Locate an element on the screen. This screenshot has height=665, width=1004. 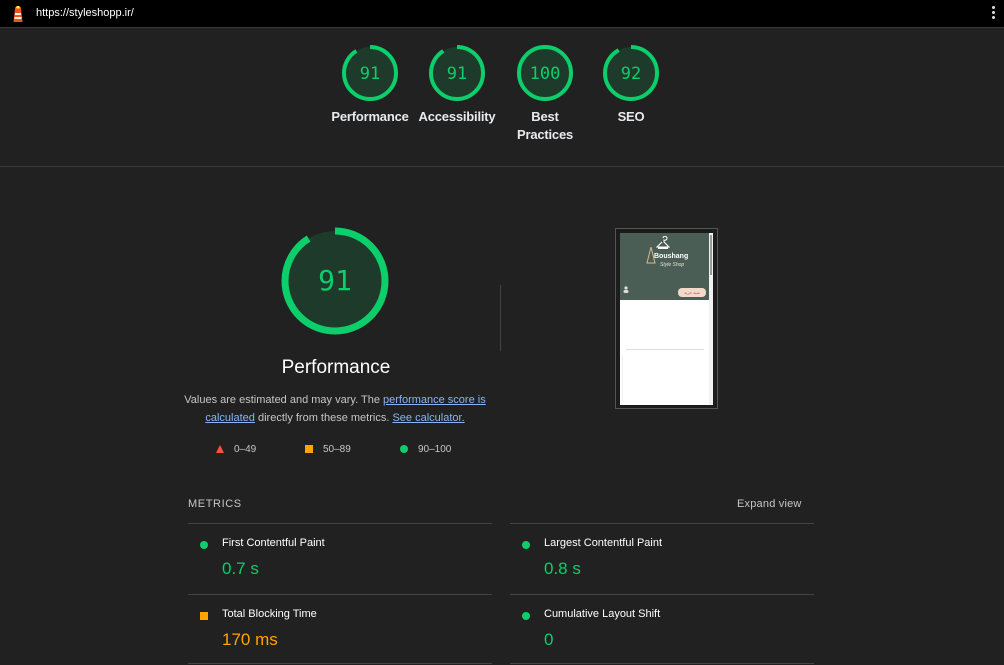
expand-view-button: Expand view is located at coordinates (769, 504).